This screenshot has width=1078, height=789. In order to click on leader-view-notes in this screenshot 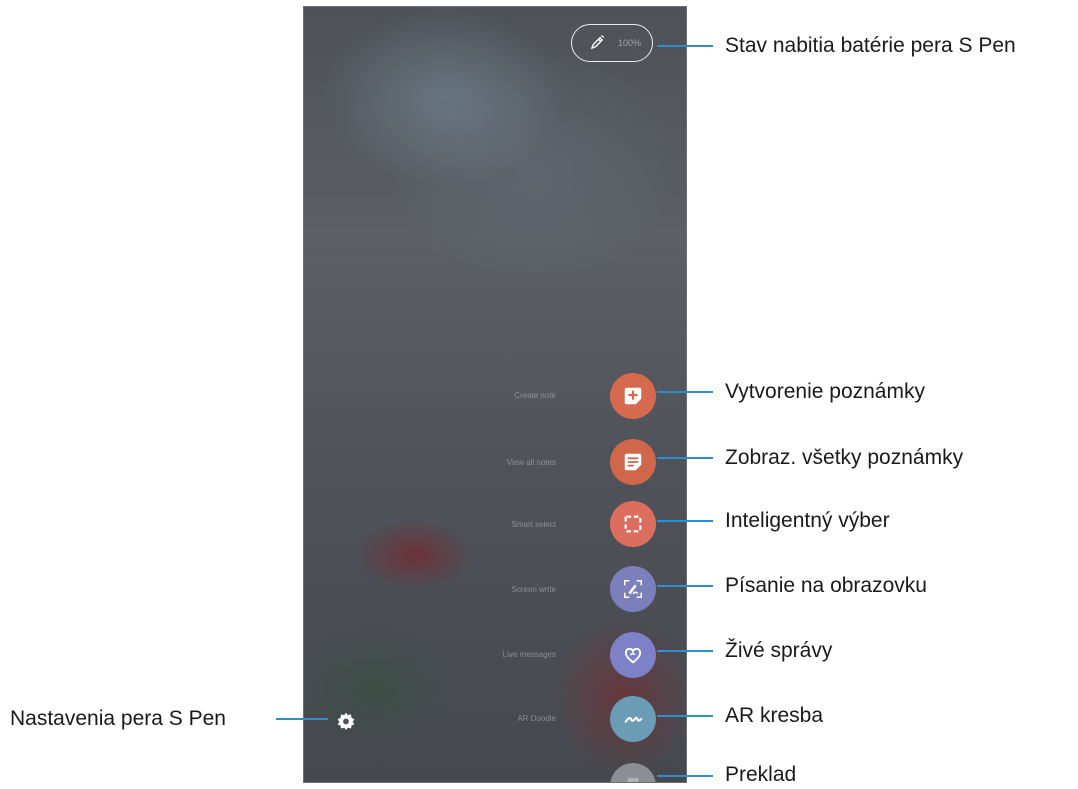, I will do `click(685, 458)`.